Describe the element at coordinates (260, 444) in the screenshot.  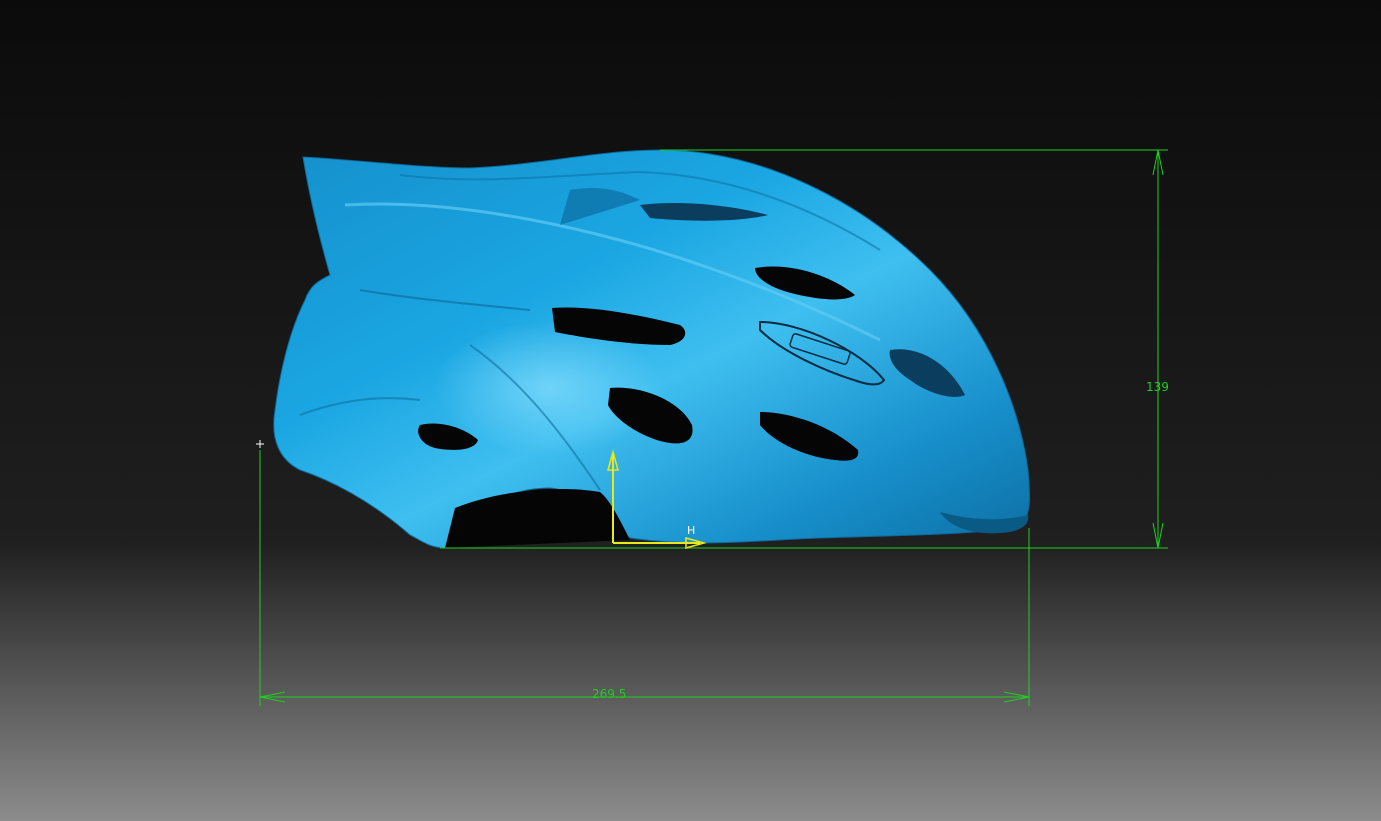
I see `point-marker` at that location.